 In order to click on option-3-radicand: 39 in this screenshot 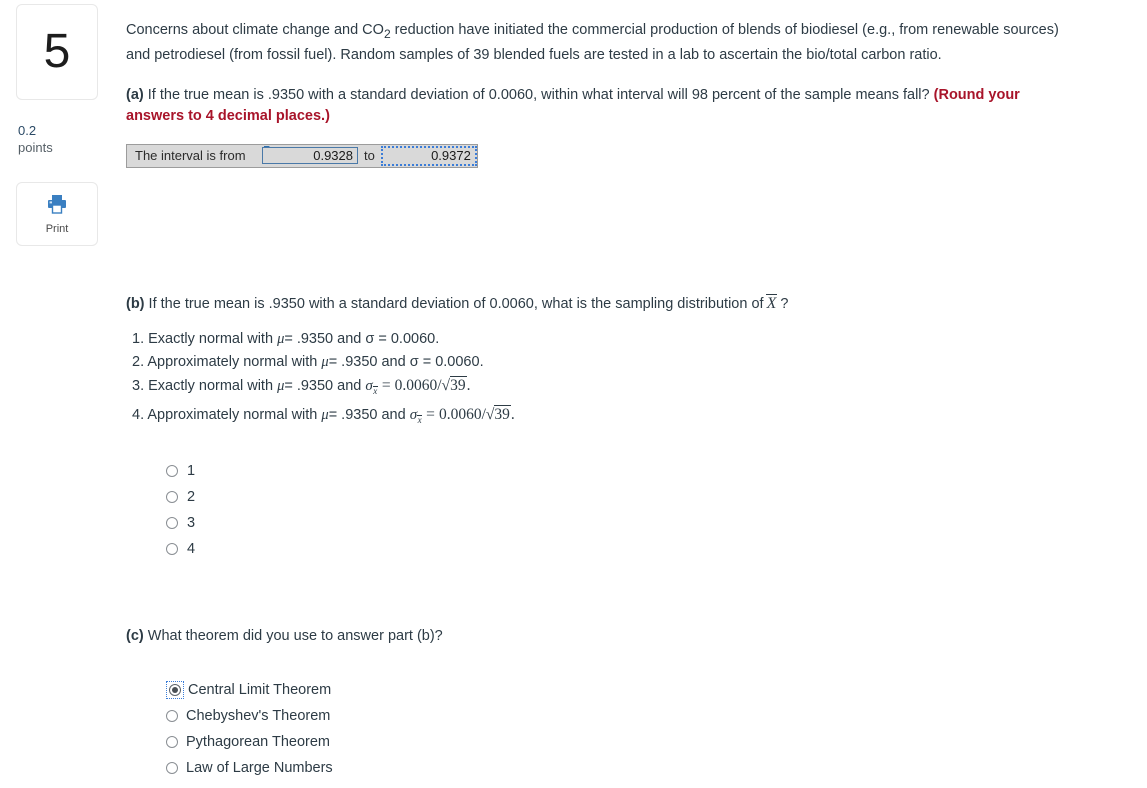, I will do `click(458, 385)`.